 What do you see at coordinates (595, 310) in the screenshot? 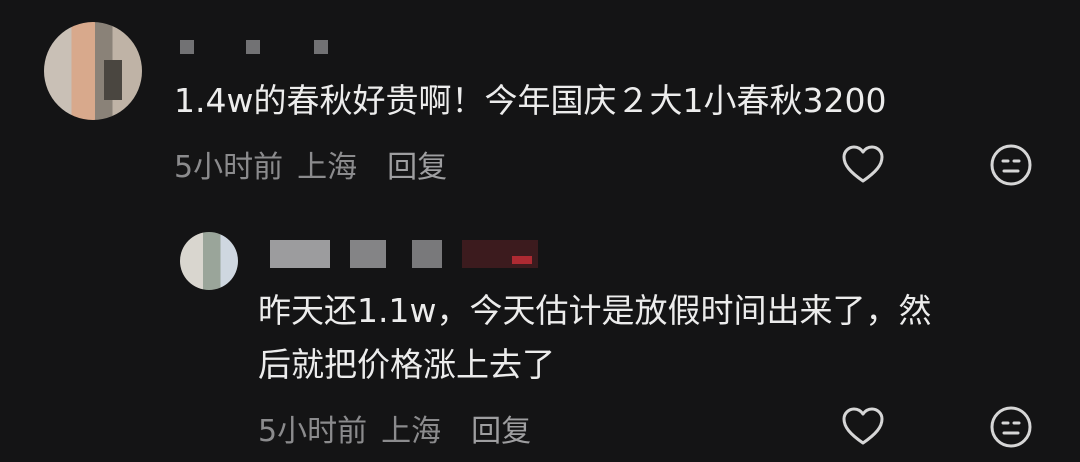
I see `reply-text-line: 昨天还1.1w，今天估计是放假时间出来了，然` at bounding box center [595, 310].